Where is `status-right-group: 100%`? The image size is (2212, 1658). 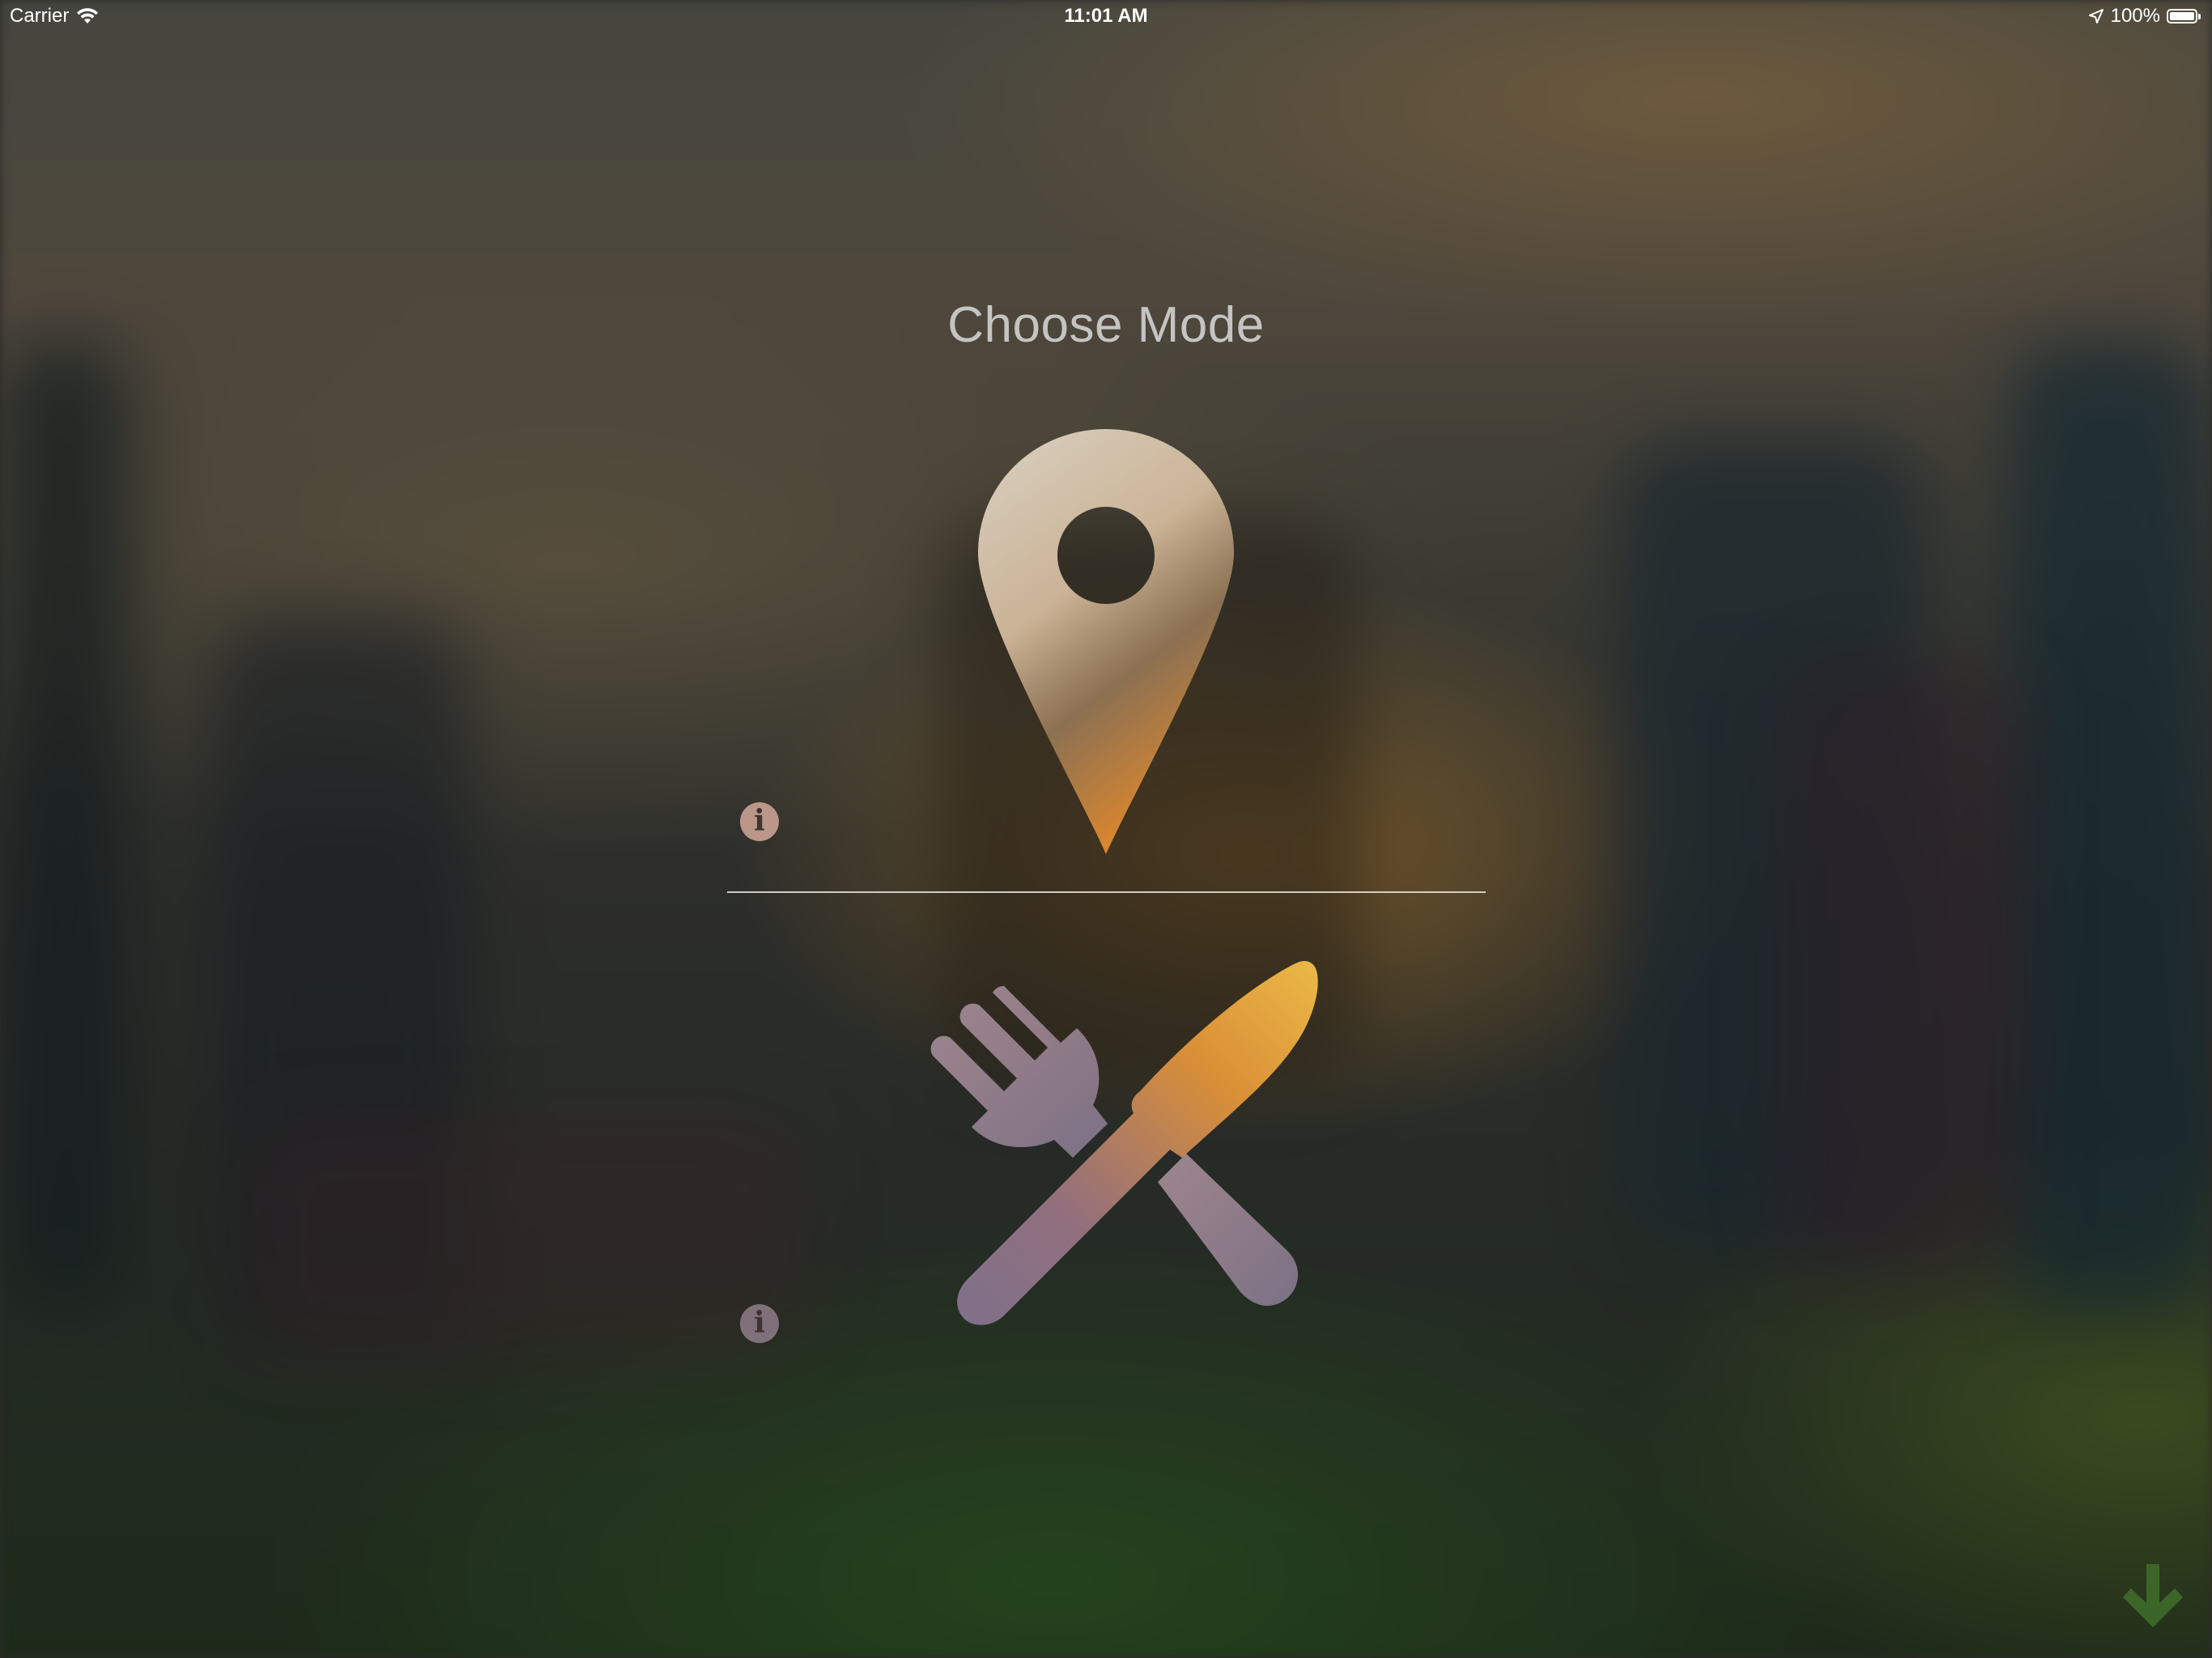 status-right-group: 100% is located at coordinates (2145, 16).